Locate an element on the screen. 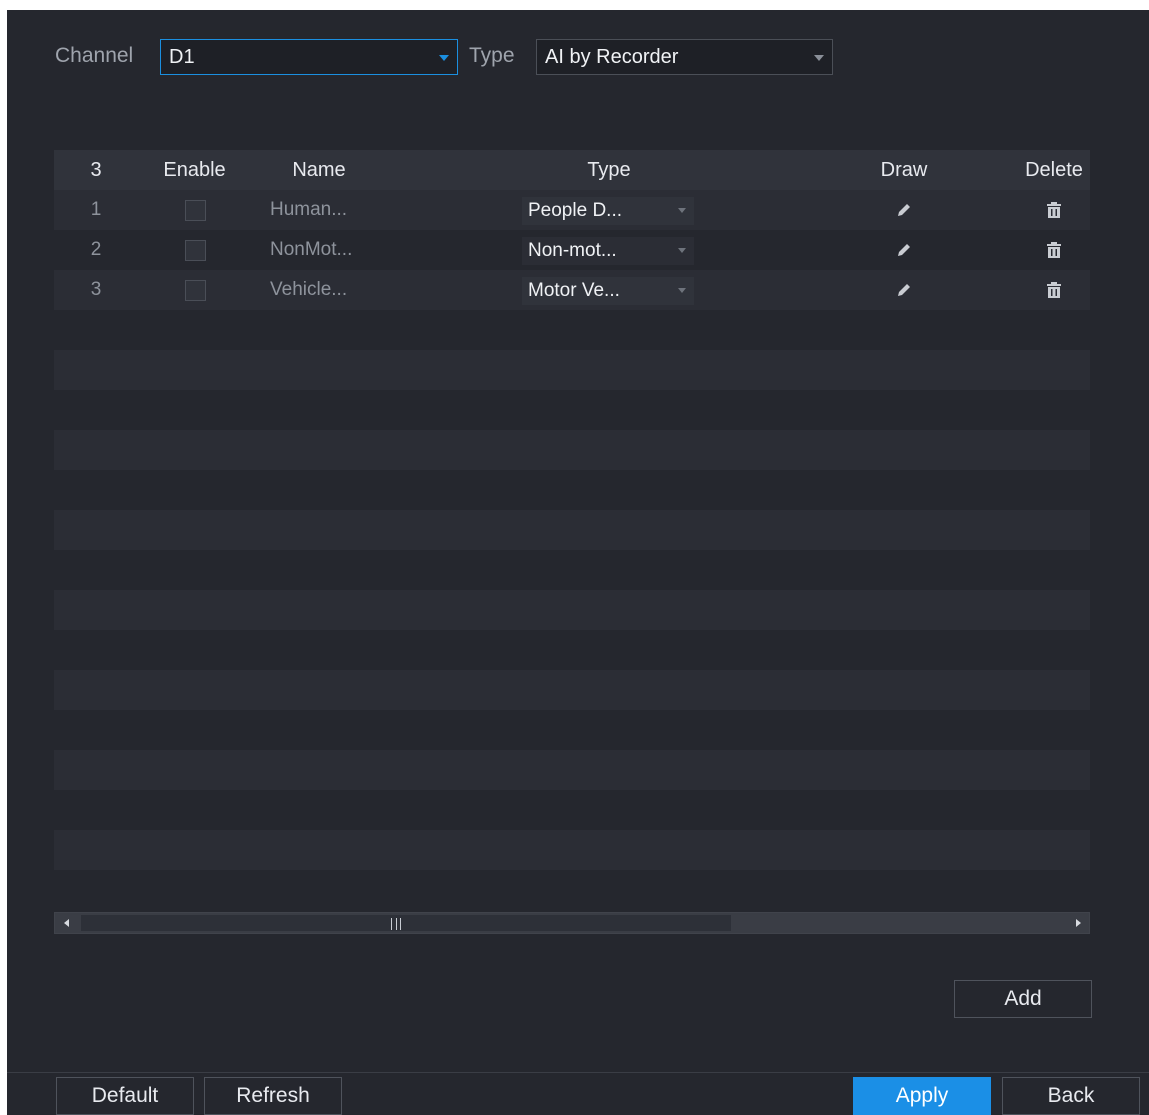 Image resolution: width=1149 pixels, height=1115 pixels. row-number: 3 is located at coordinates (96, 289).